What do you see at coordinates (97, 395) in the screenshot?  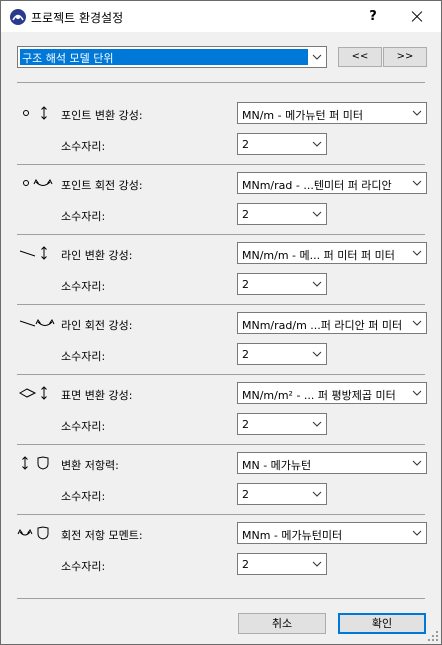 I see `surface-translation-stiffness-label: 표면 변환 강성:` at bounding box center [97, 395].